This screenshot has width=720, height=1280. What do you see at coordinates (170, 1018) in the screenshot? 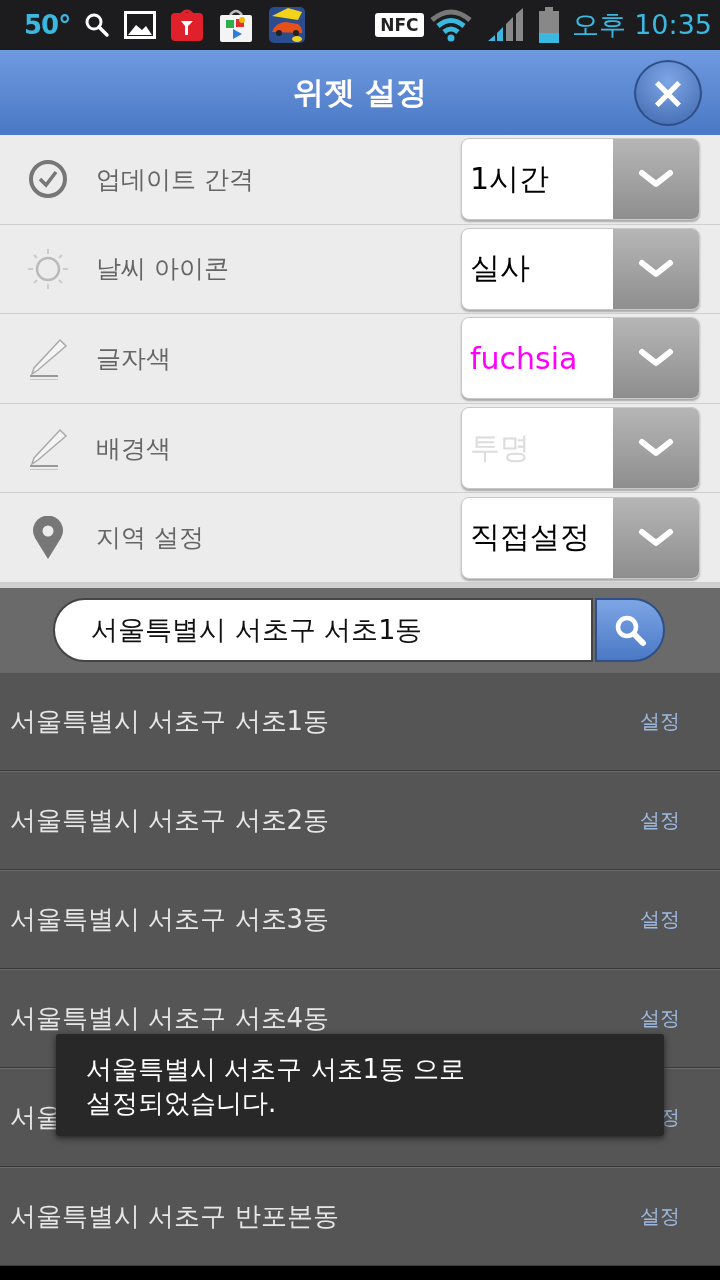
I see `address-text: 서울특별시 서초구 서초4동` at bounding box center [170, 1018].